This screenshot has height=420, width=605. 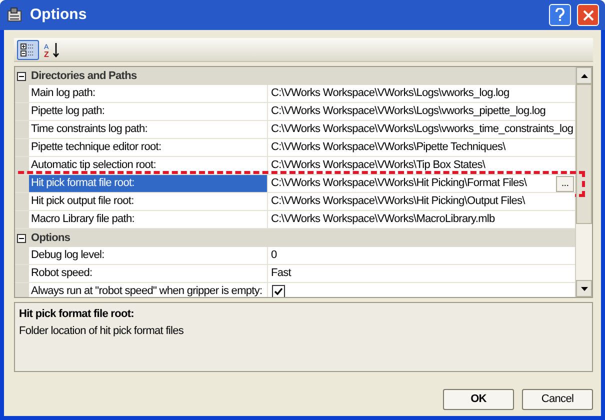 I want to click on property-label: Hit pick format file root:, so click(x=148, y=183).